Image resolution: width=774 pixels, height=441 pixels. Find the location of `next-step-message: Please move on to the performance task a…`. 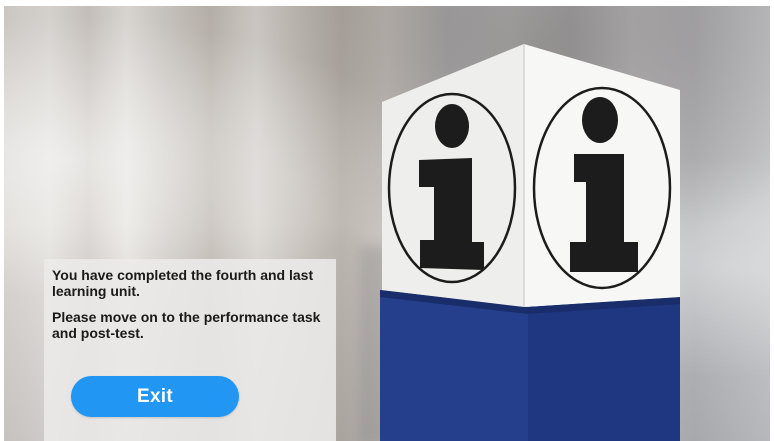

next-step-message: Please move on to the performance task a… is located at coordinates (186, 325).